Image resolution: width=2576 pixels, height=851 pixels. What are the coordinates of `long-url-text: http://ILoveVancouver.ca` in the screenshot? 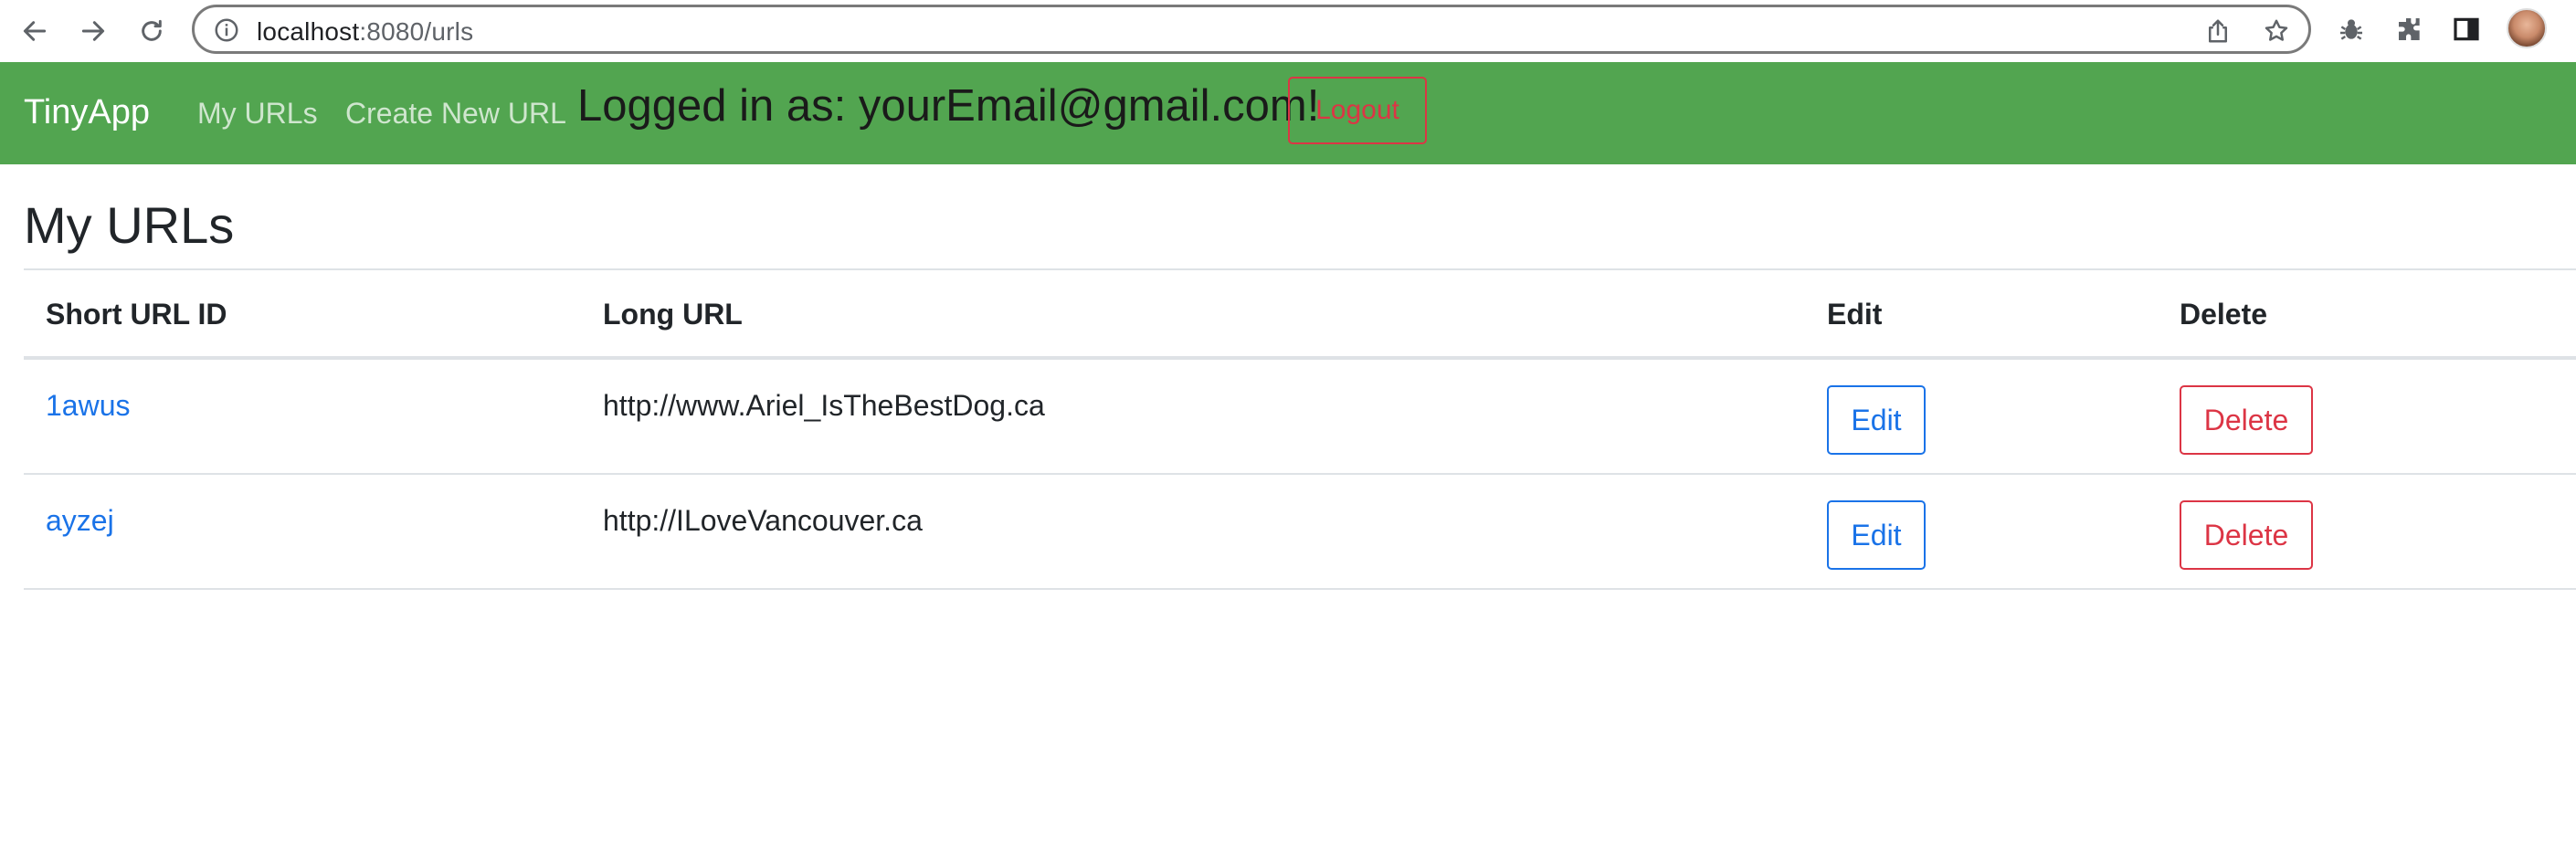 It's located at (763, 520).